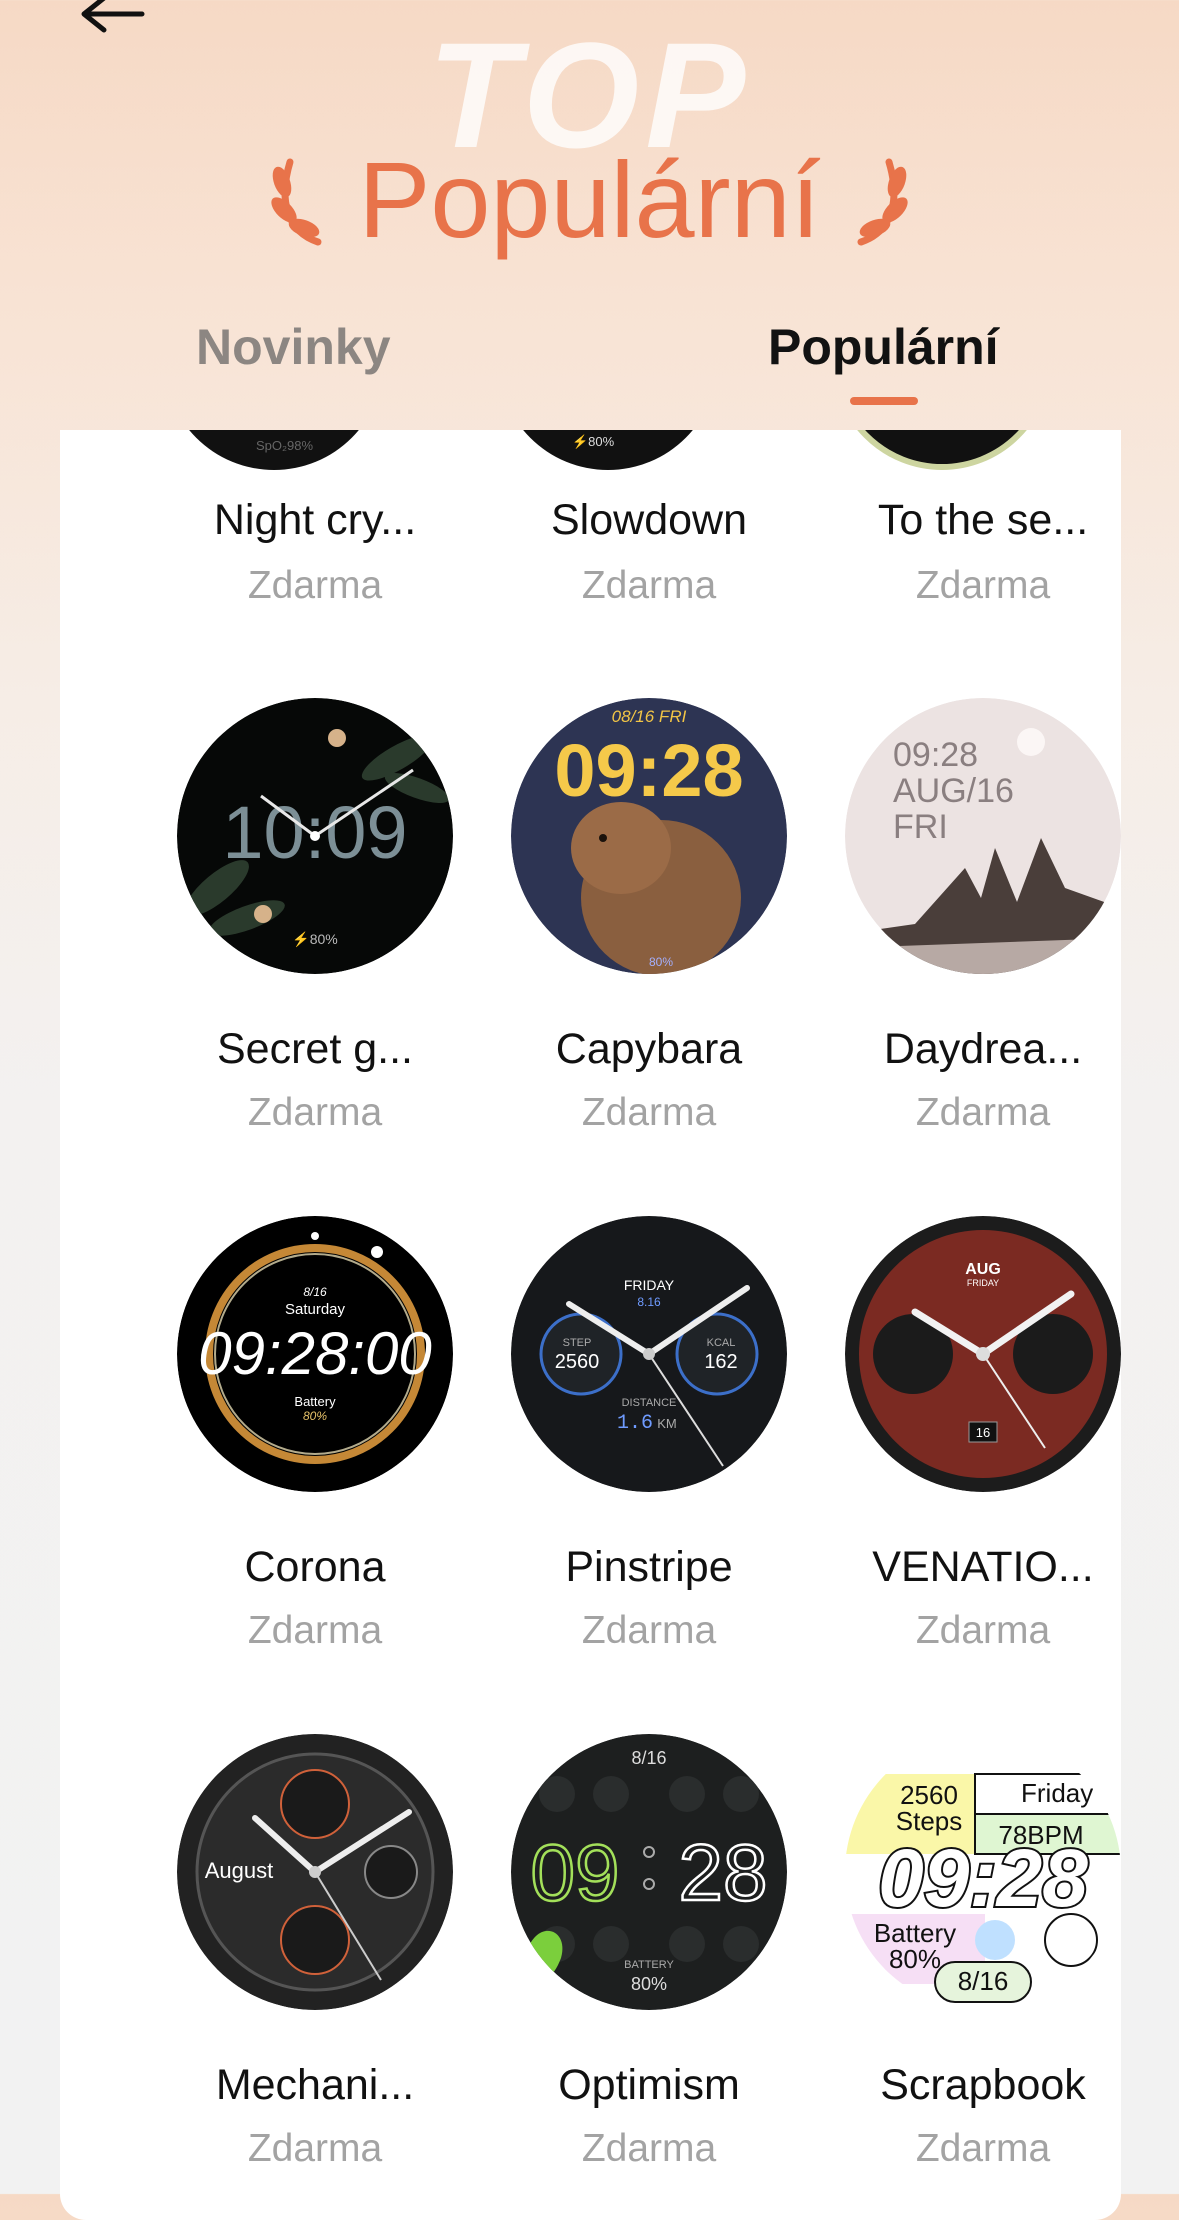 The height and width of the screenshot is (2220, 1179). What do you see at coordinates (649, 1403) in the screenshot?
I see `face-distance-label: DISTANCE` at bounding box center [649, 1403].